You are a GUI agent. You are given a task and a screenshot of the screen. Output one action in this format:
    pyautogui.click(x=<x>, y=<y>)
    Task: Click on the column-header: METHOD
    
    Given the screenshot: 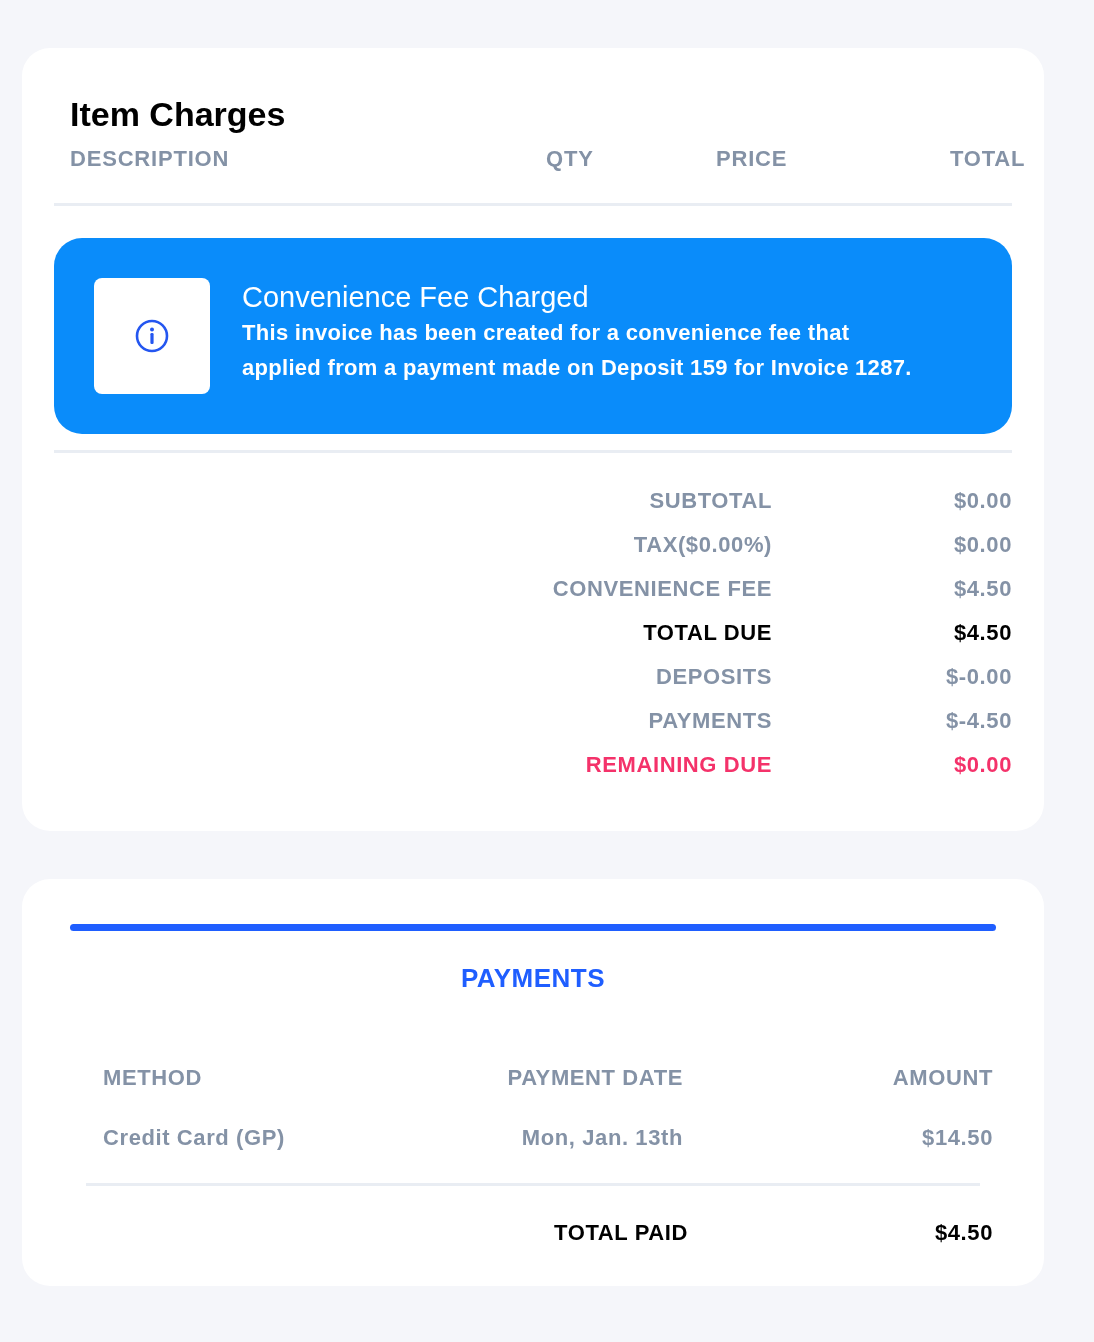 What is the action you would take?
    pyautogui.click(x=152, y=1078)
    